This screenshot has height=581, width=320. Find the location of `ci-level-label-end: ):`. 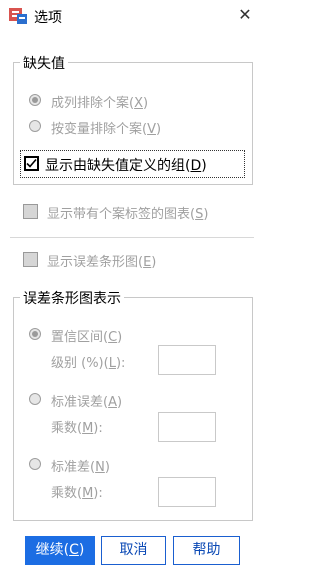

ci-level-label-end: ): is located at coordinates (120, 363).